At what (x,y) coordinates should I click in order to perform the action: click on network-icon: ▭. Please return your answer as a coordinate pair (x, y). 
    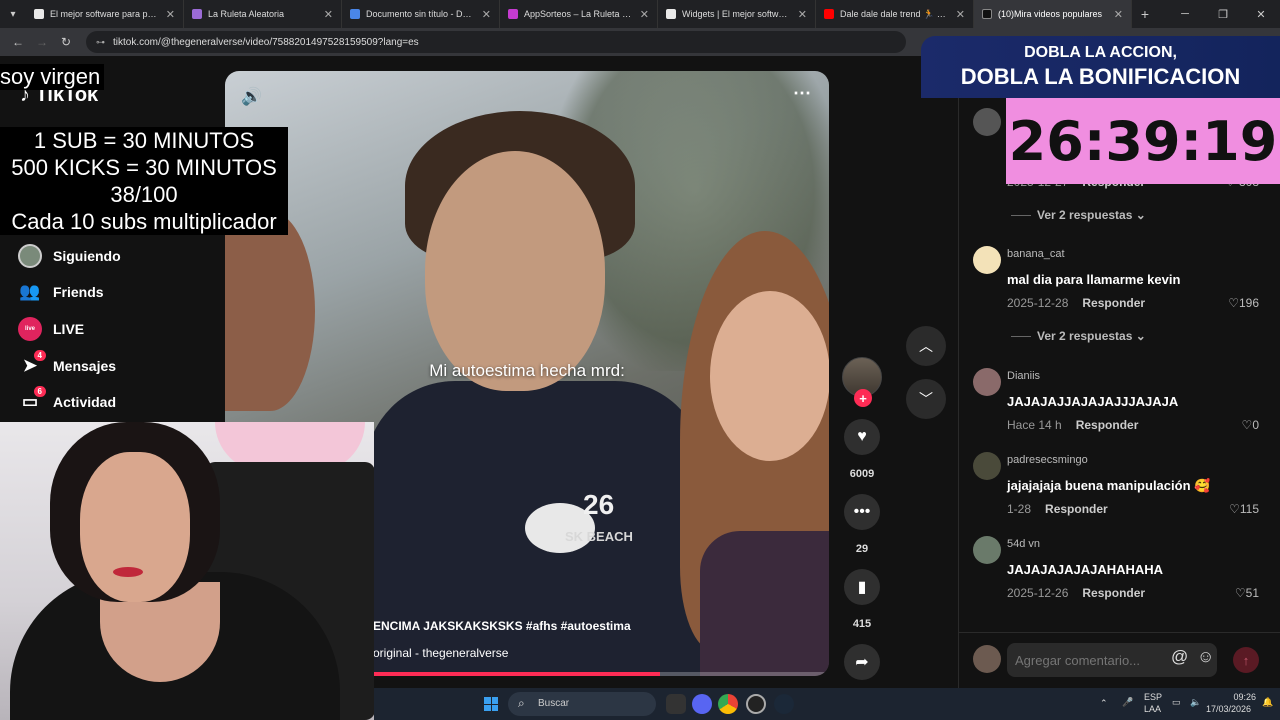
    Looking at the image, I should click on (1176, 702).